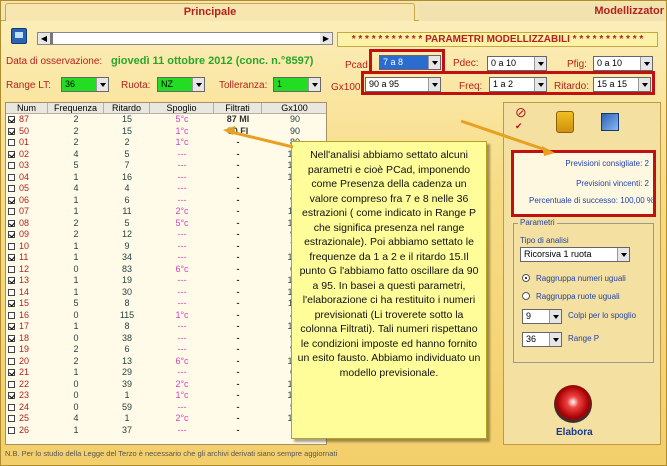 The image size is (667, 466). I want to click on table-cell: 90, so click(294, 130).